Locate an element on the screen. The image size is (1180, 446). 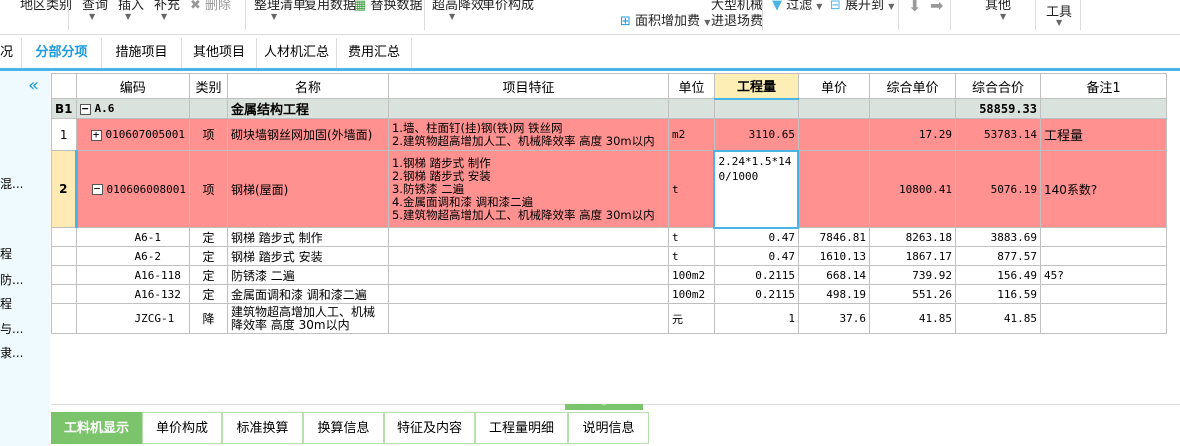
col-note: 备注1 is located at coordinates (1103, 86).